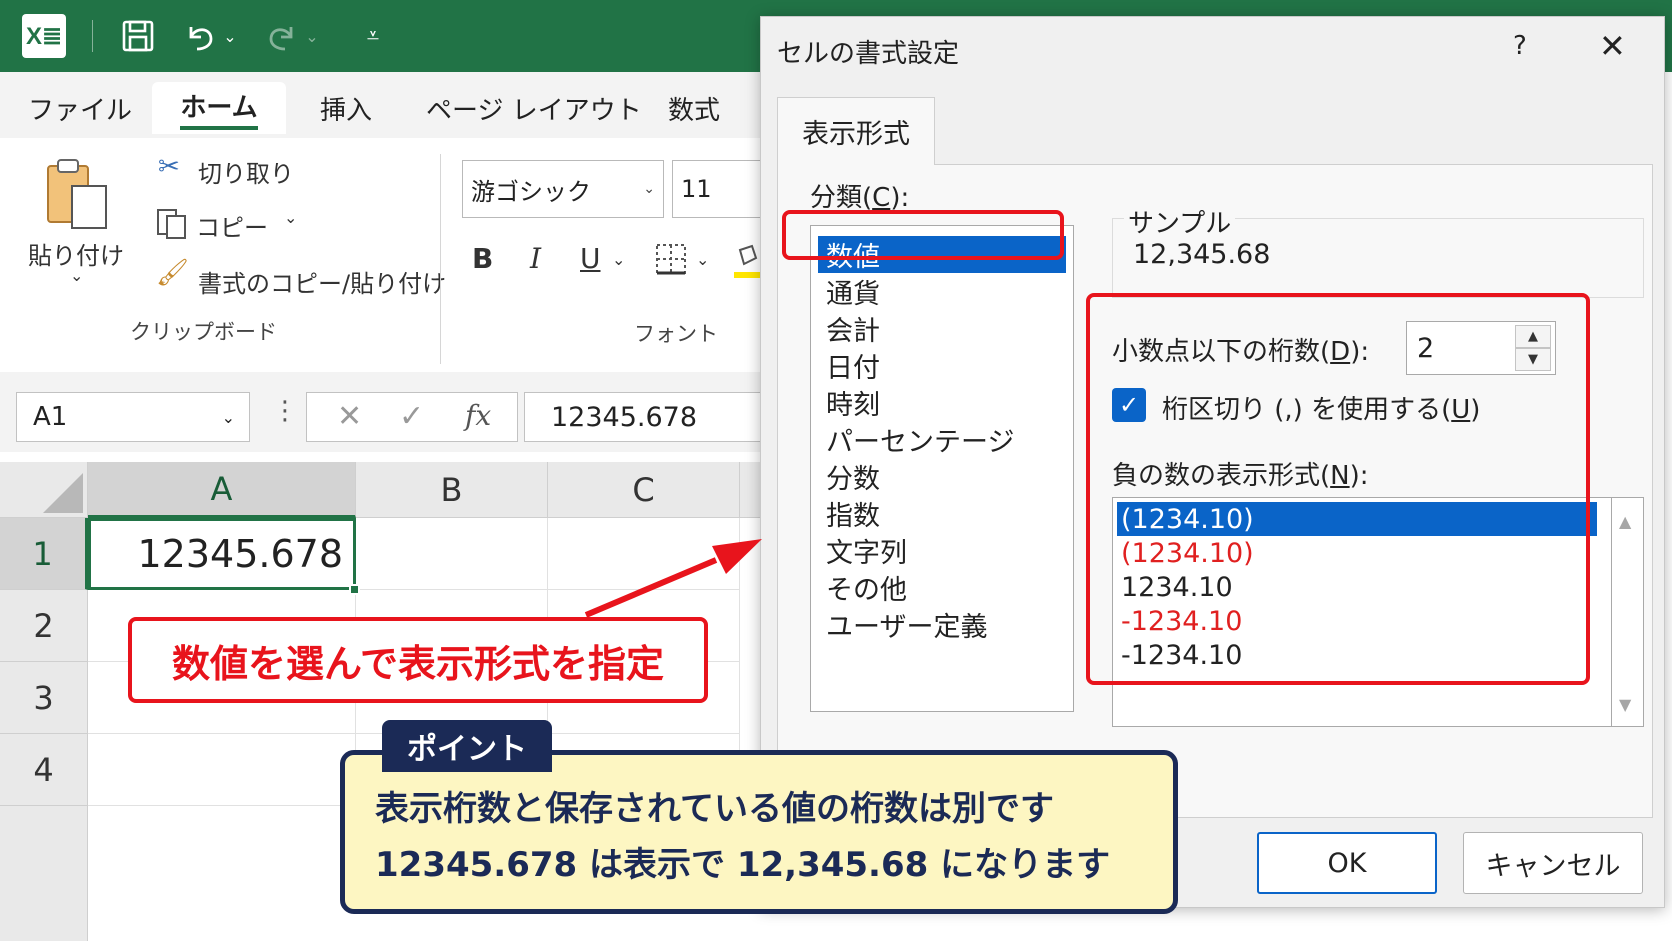  Describe the element at coordinates (714, 809) in the screenshot. I see `point-line-1: 表示桁数と保存されている値の桁数は別です` at that location.